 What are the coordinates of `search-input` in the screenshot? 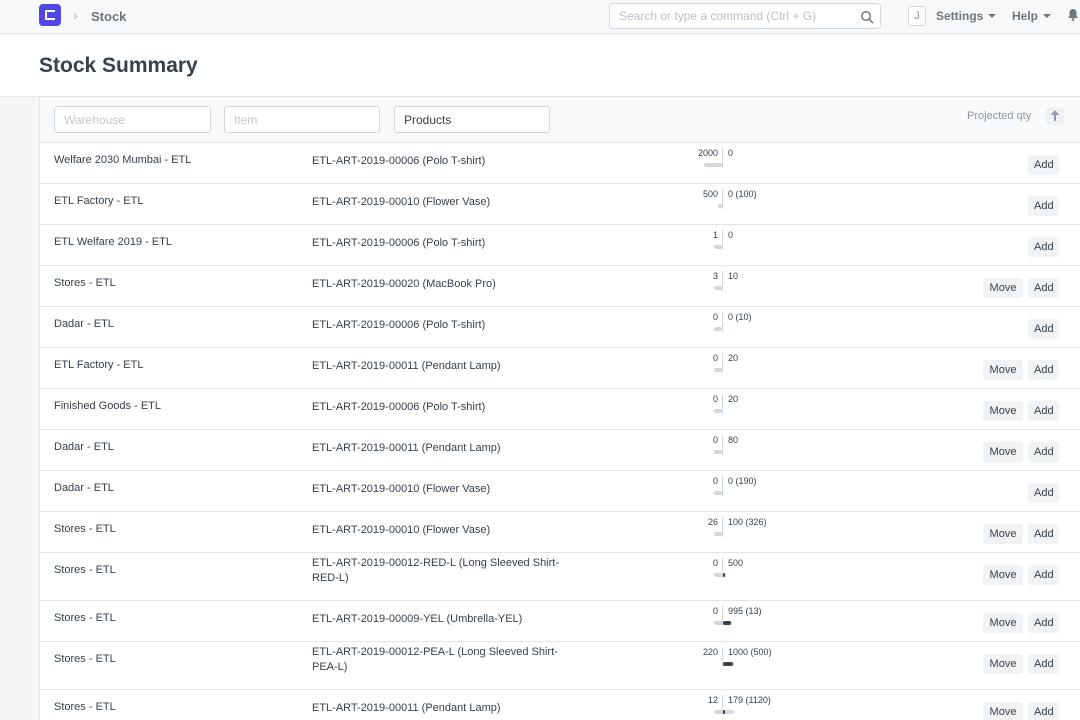 It's located at (736, 16).